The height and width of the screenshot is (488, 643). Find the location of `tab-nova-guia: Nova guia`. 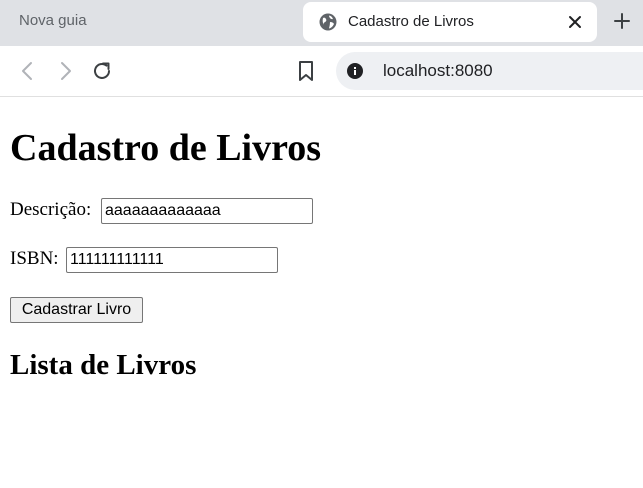

tab-nova-guia: Nova guia is located at coordinates (53, 20).